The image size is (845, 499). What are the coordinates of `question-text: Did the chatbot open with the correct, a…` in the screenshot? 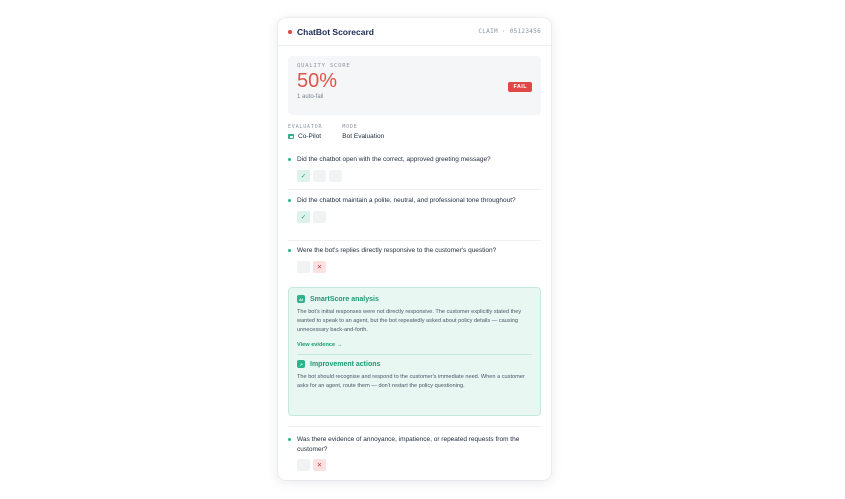 It's located at (394, 159).